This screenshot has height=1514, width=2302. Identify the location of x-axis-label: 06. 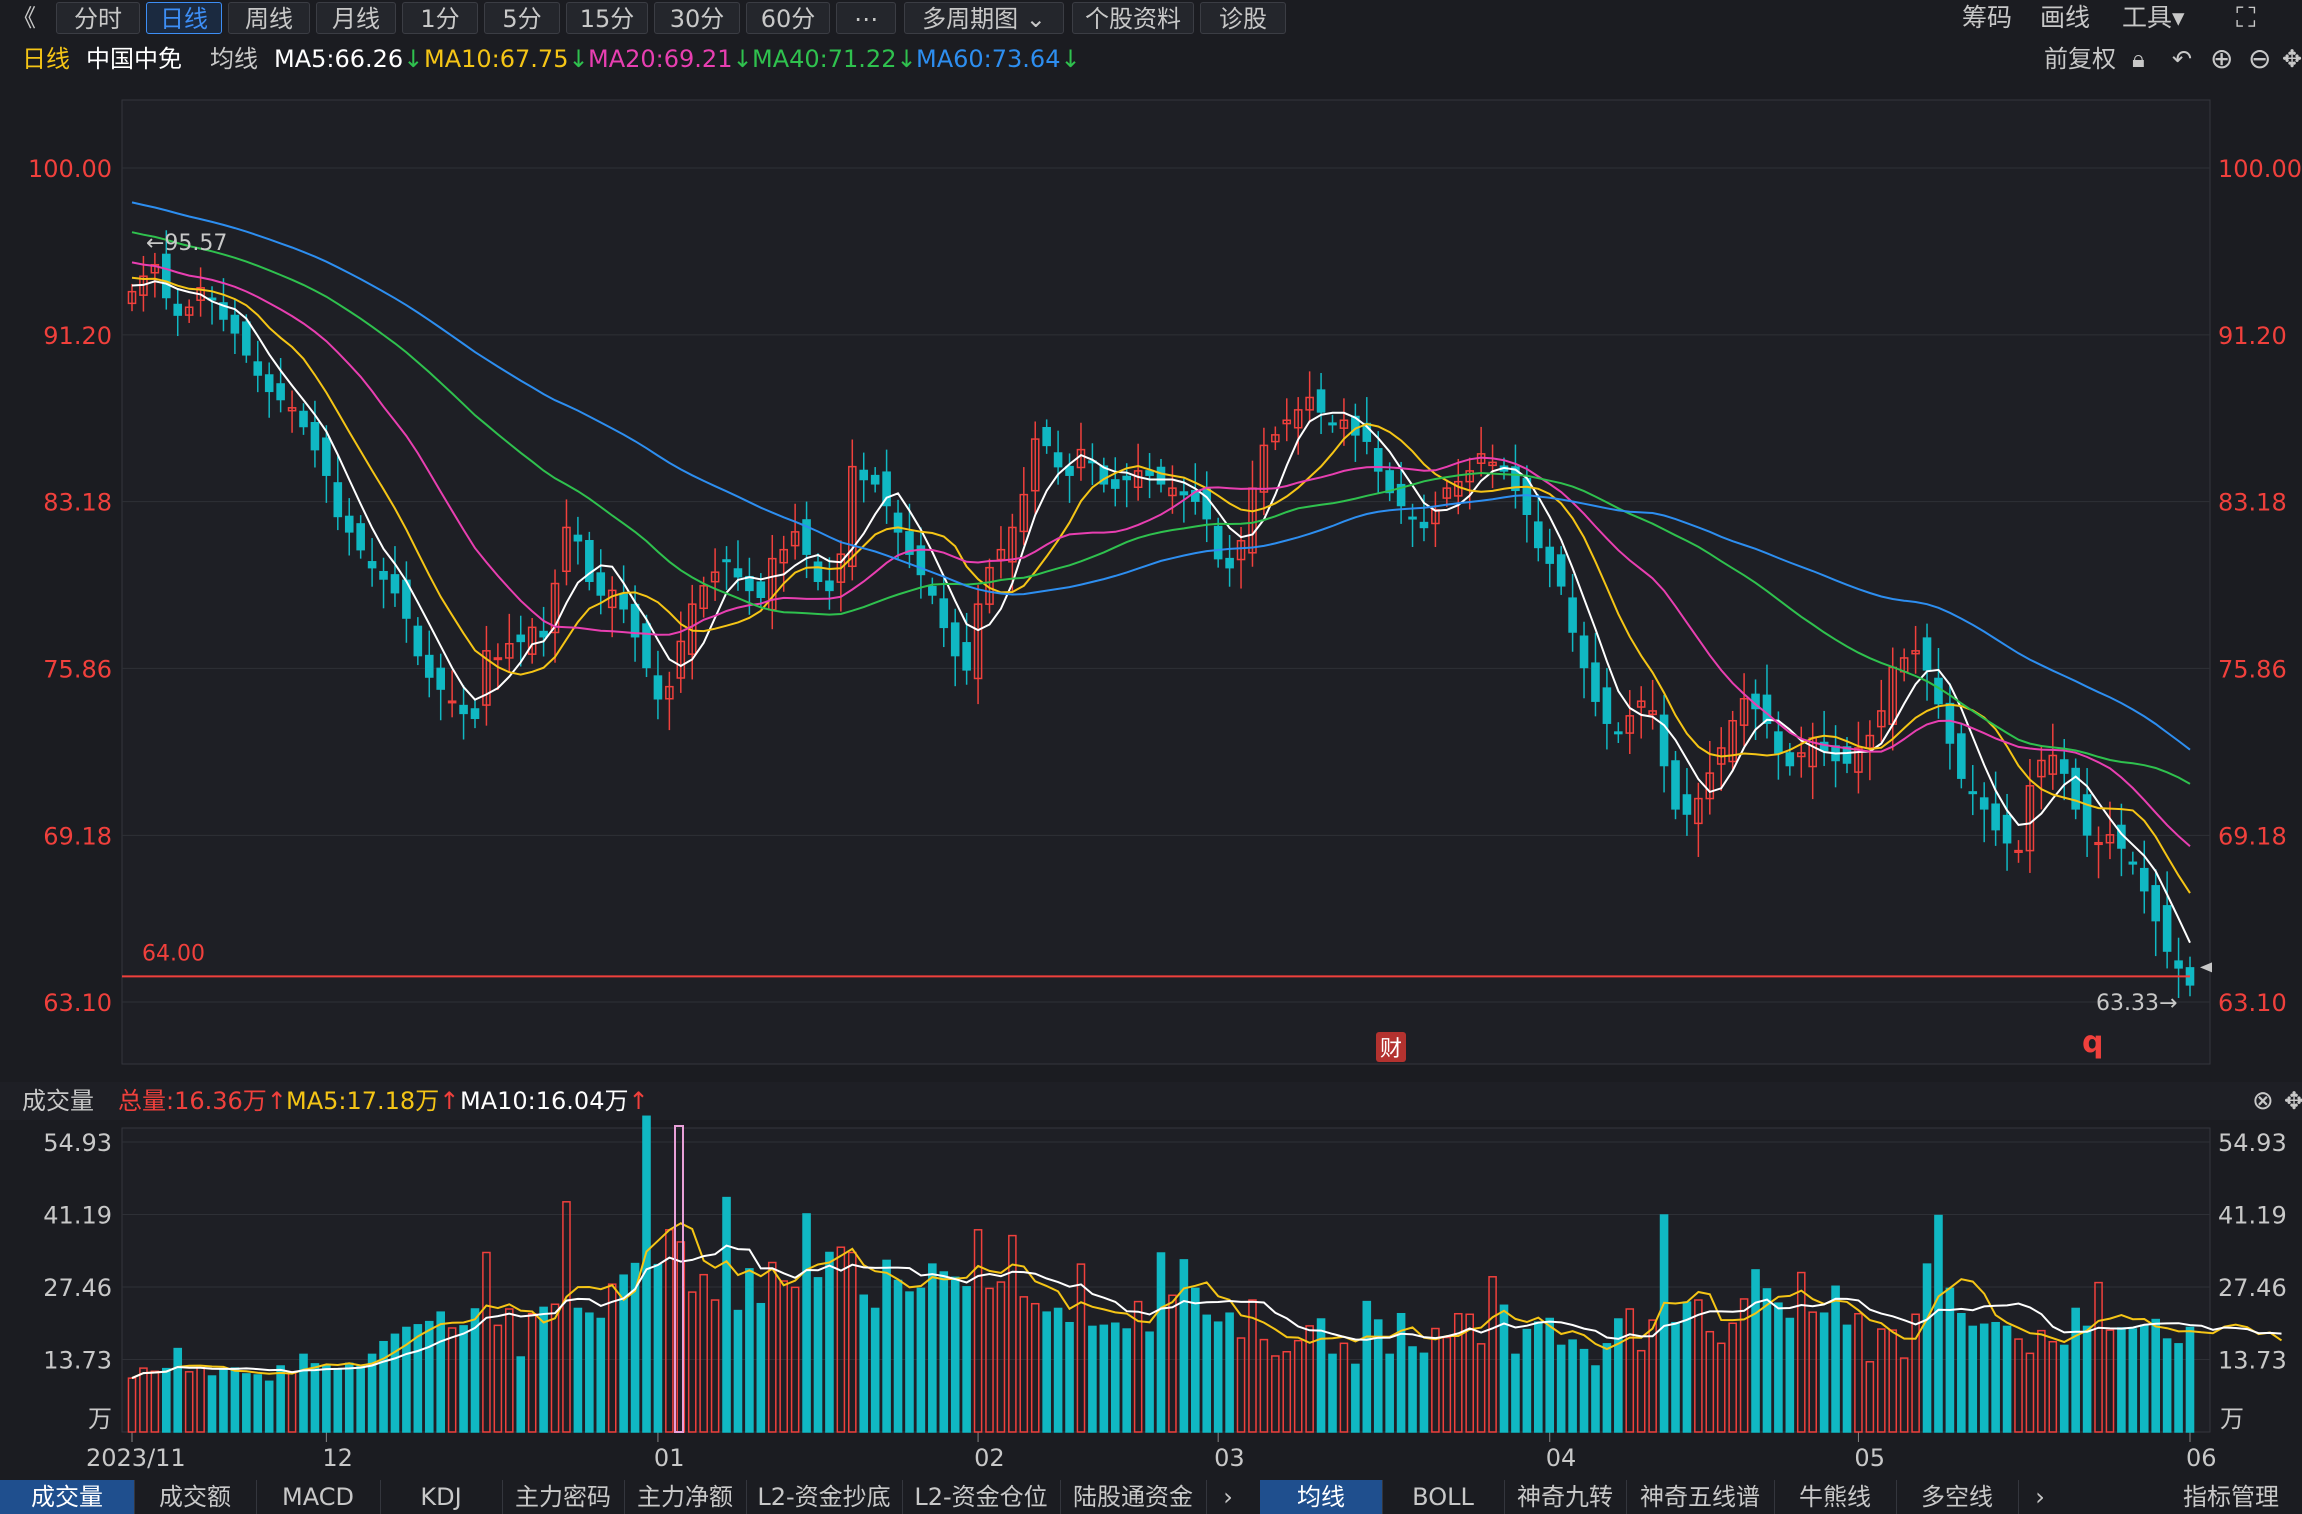
(2201, 1458).